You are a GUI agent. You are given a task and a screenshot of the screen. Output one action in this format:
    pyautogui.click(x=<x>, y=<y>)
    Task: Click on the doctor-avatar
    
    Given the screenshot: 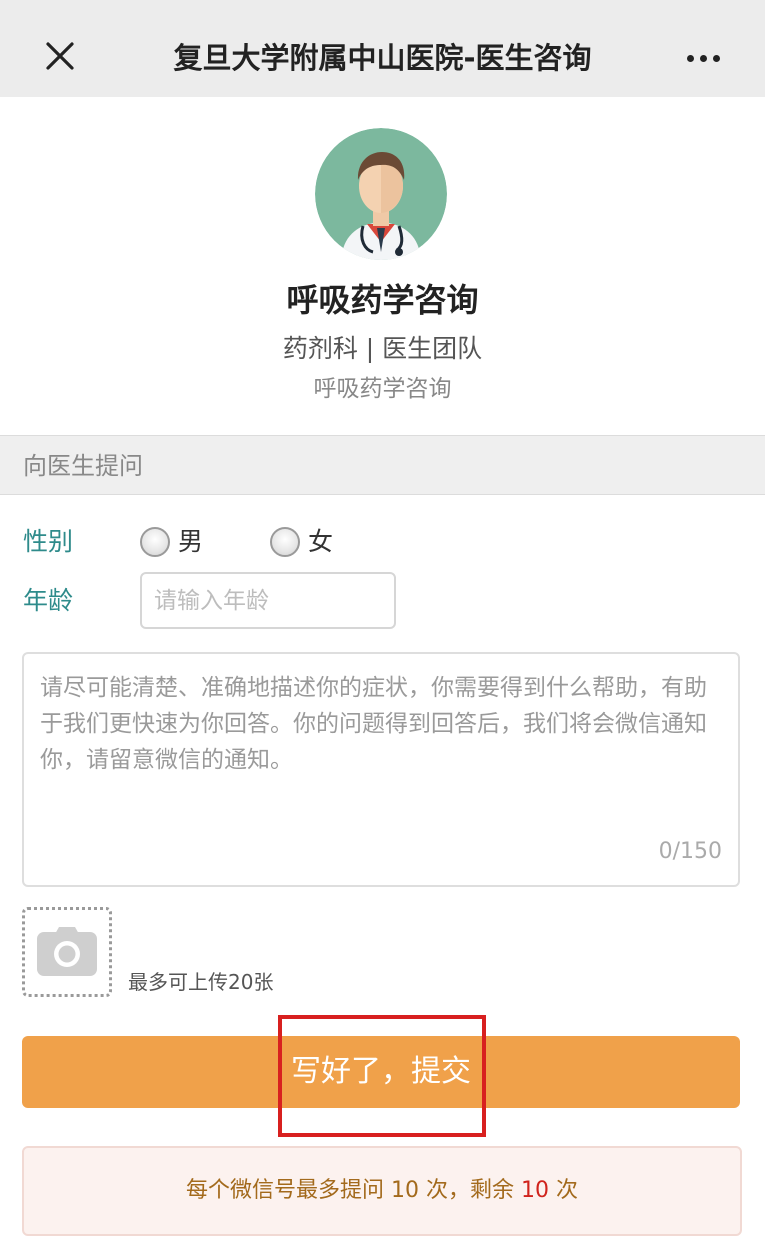 What is the action you would take?
    pyautogui.click(x=381, y=194)
    